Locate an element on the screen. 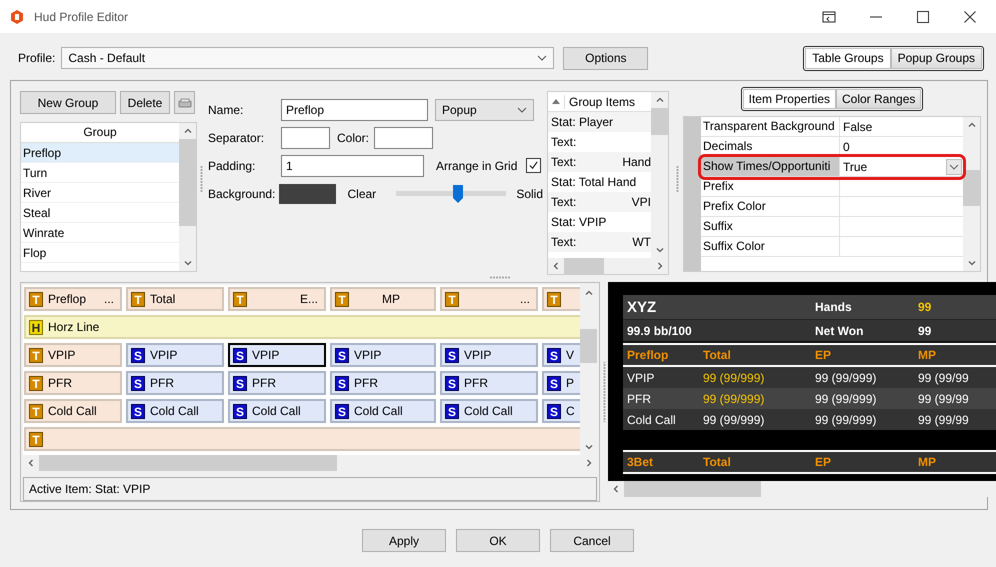  group-type-tab: Popup Groups is located at coordinates (936, 58).